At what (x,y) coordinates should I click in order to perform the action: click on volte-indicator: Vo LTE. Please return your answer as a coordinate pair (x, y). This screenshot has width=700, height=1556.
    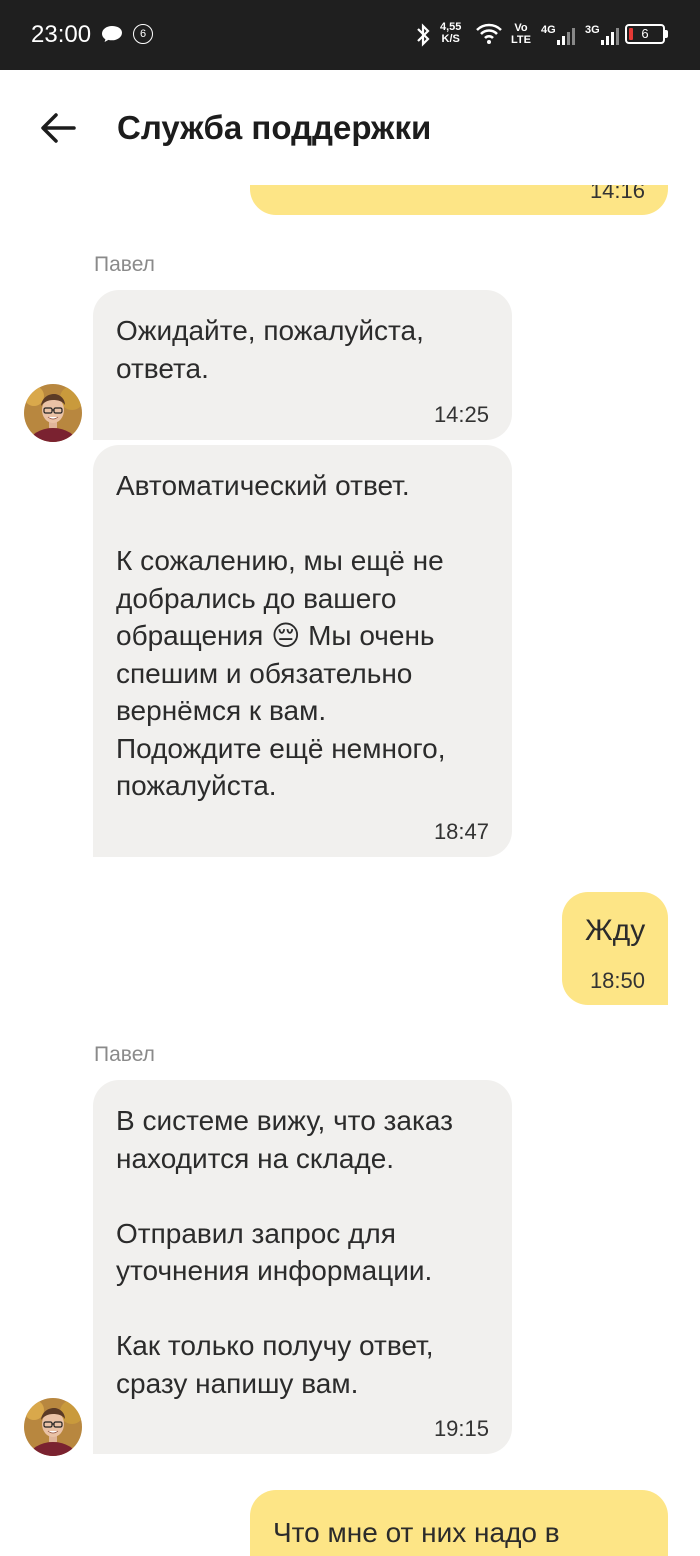
    Looking at the image, I should click on (521, 34).